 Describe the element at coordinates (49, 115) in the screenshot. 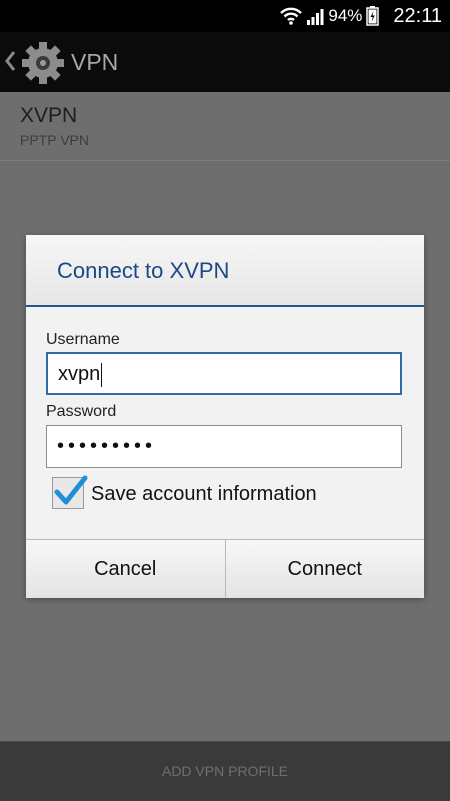

I see `vpn-name: XVPN` at that location.